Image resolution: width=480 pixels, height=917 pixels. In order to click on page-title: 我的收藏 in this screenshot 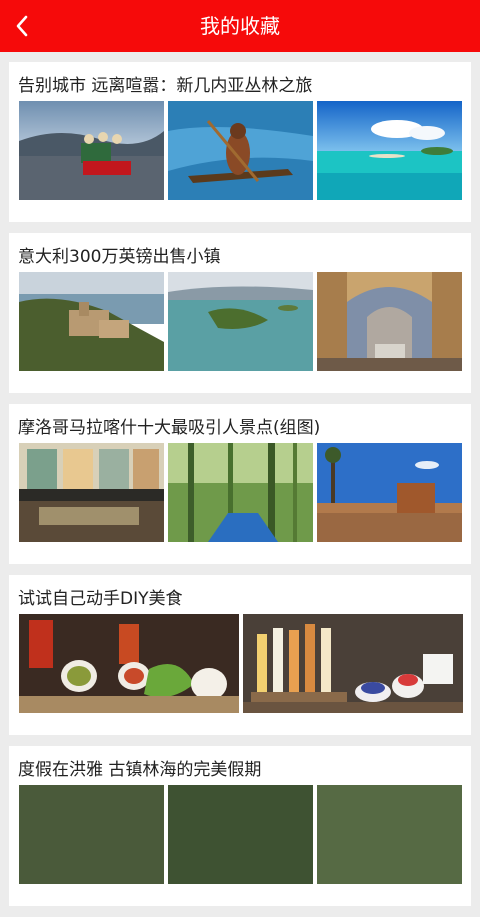, I will do `click(240, 26)`.